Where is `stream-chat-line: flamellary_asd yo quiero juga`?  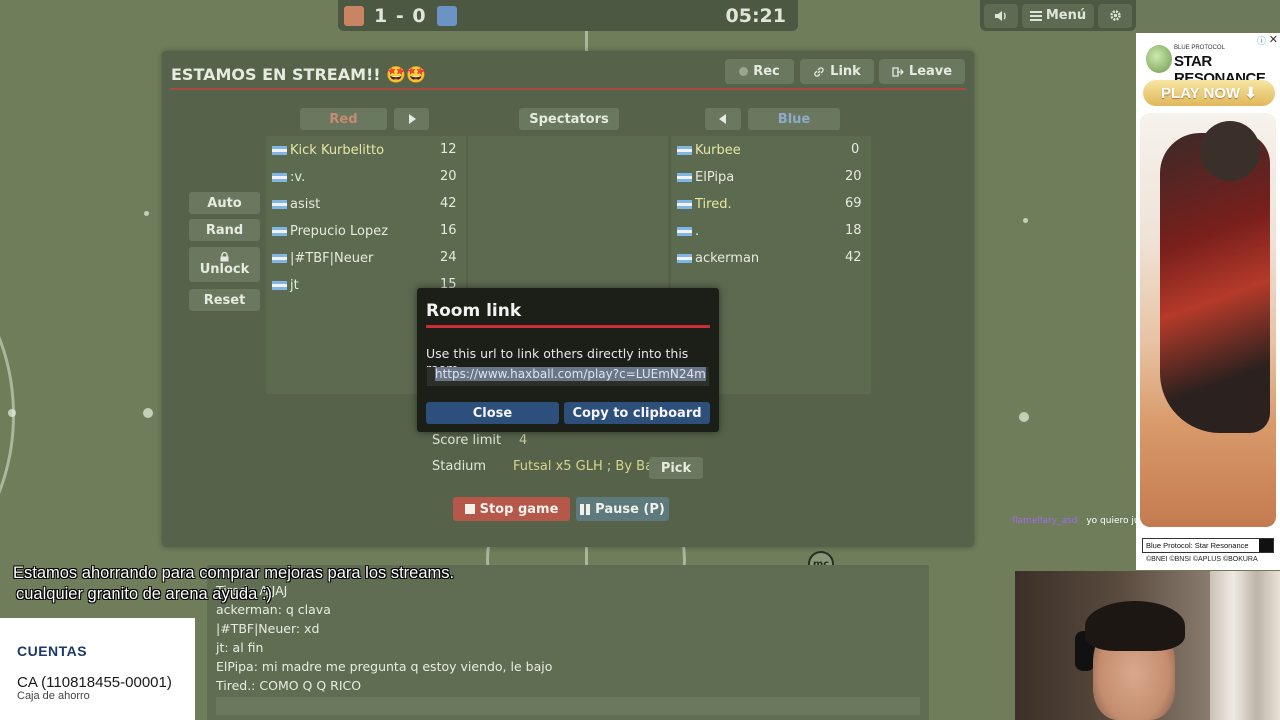 stream-chat-line: flamellary_asd yo quiero juga is located at coordinates (1081, 521).